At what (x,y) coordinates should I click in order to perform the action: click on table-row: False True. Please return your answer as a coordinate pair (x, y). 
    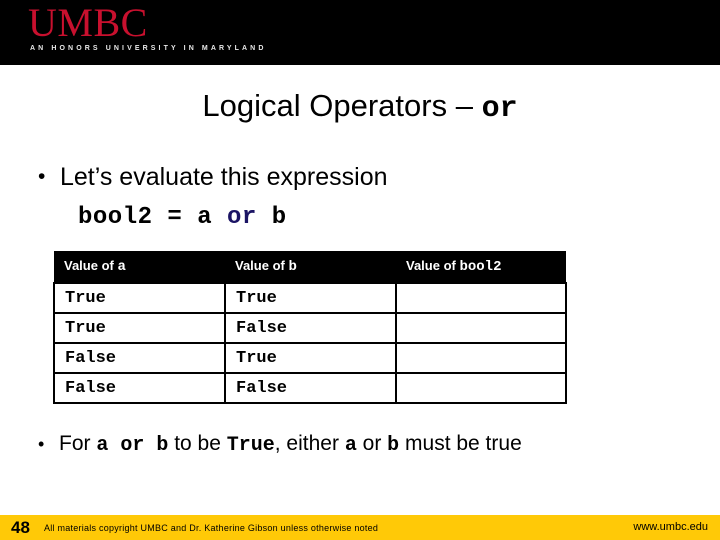
    Looking at the image, I should click on (310, 358).